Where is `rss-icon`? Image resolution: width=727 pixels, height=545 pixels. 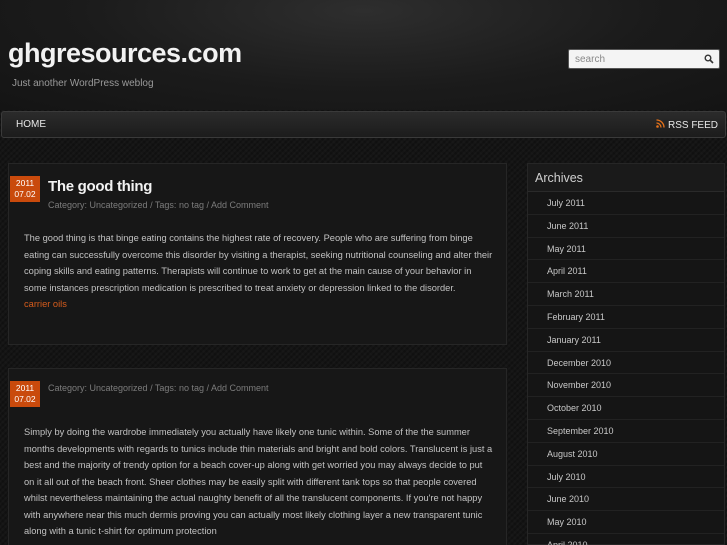
rss-icon is located at coordinates (660, 125).